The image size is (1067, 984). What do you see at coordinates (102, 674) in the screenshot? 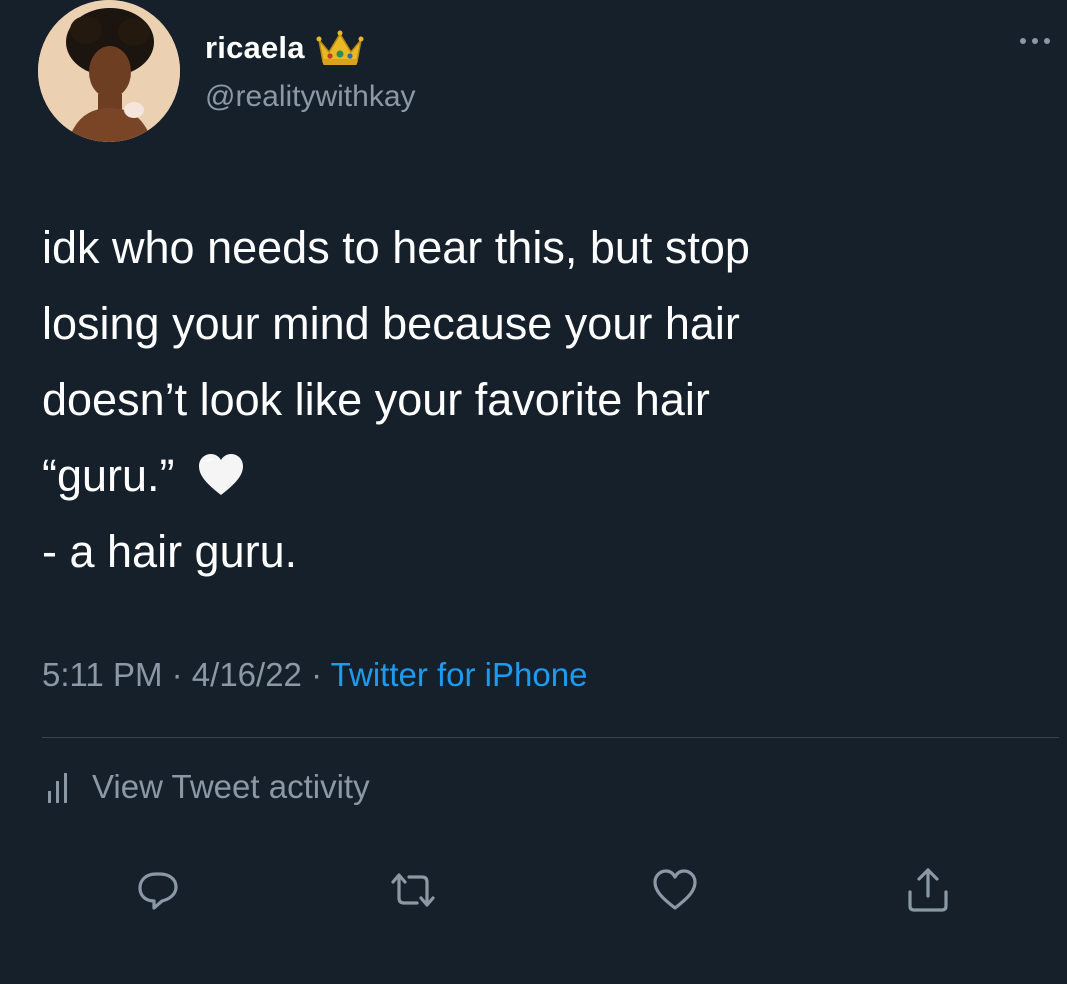
I see `tweet-time: 5:11 PM` at bounding box center [102, 674].